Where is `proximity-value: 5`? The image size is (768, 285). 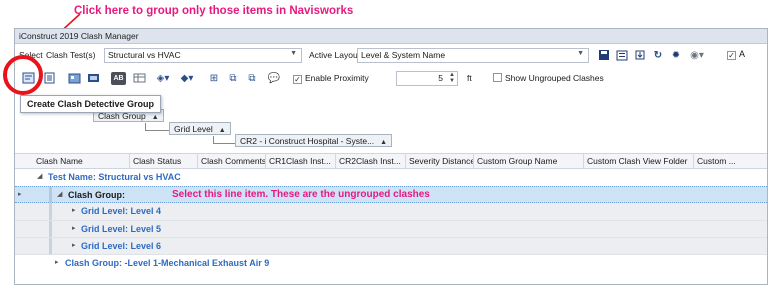
proximity-value: 5 is located at coordinates (440, 78).